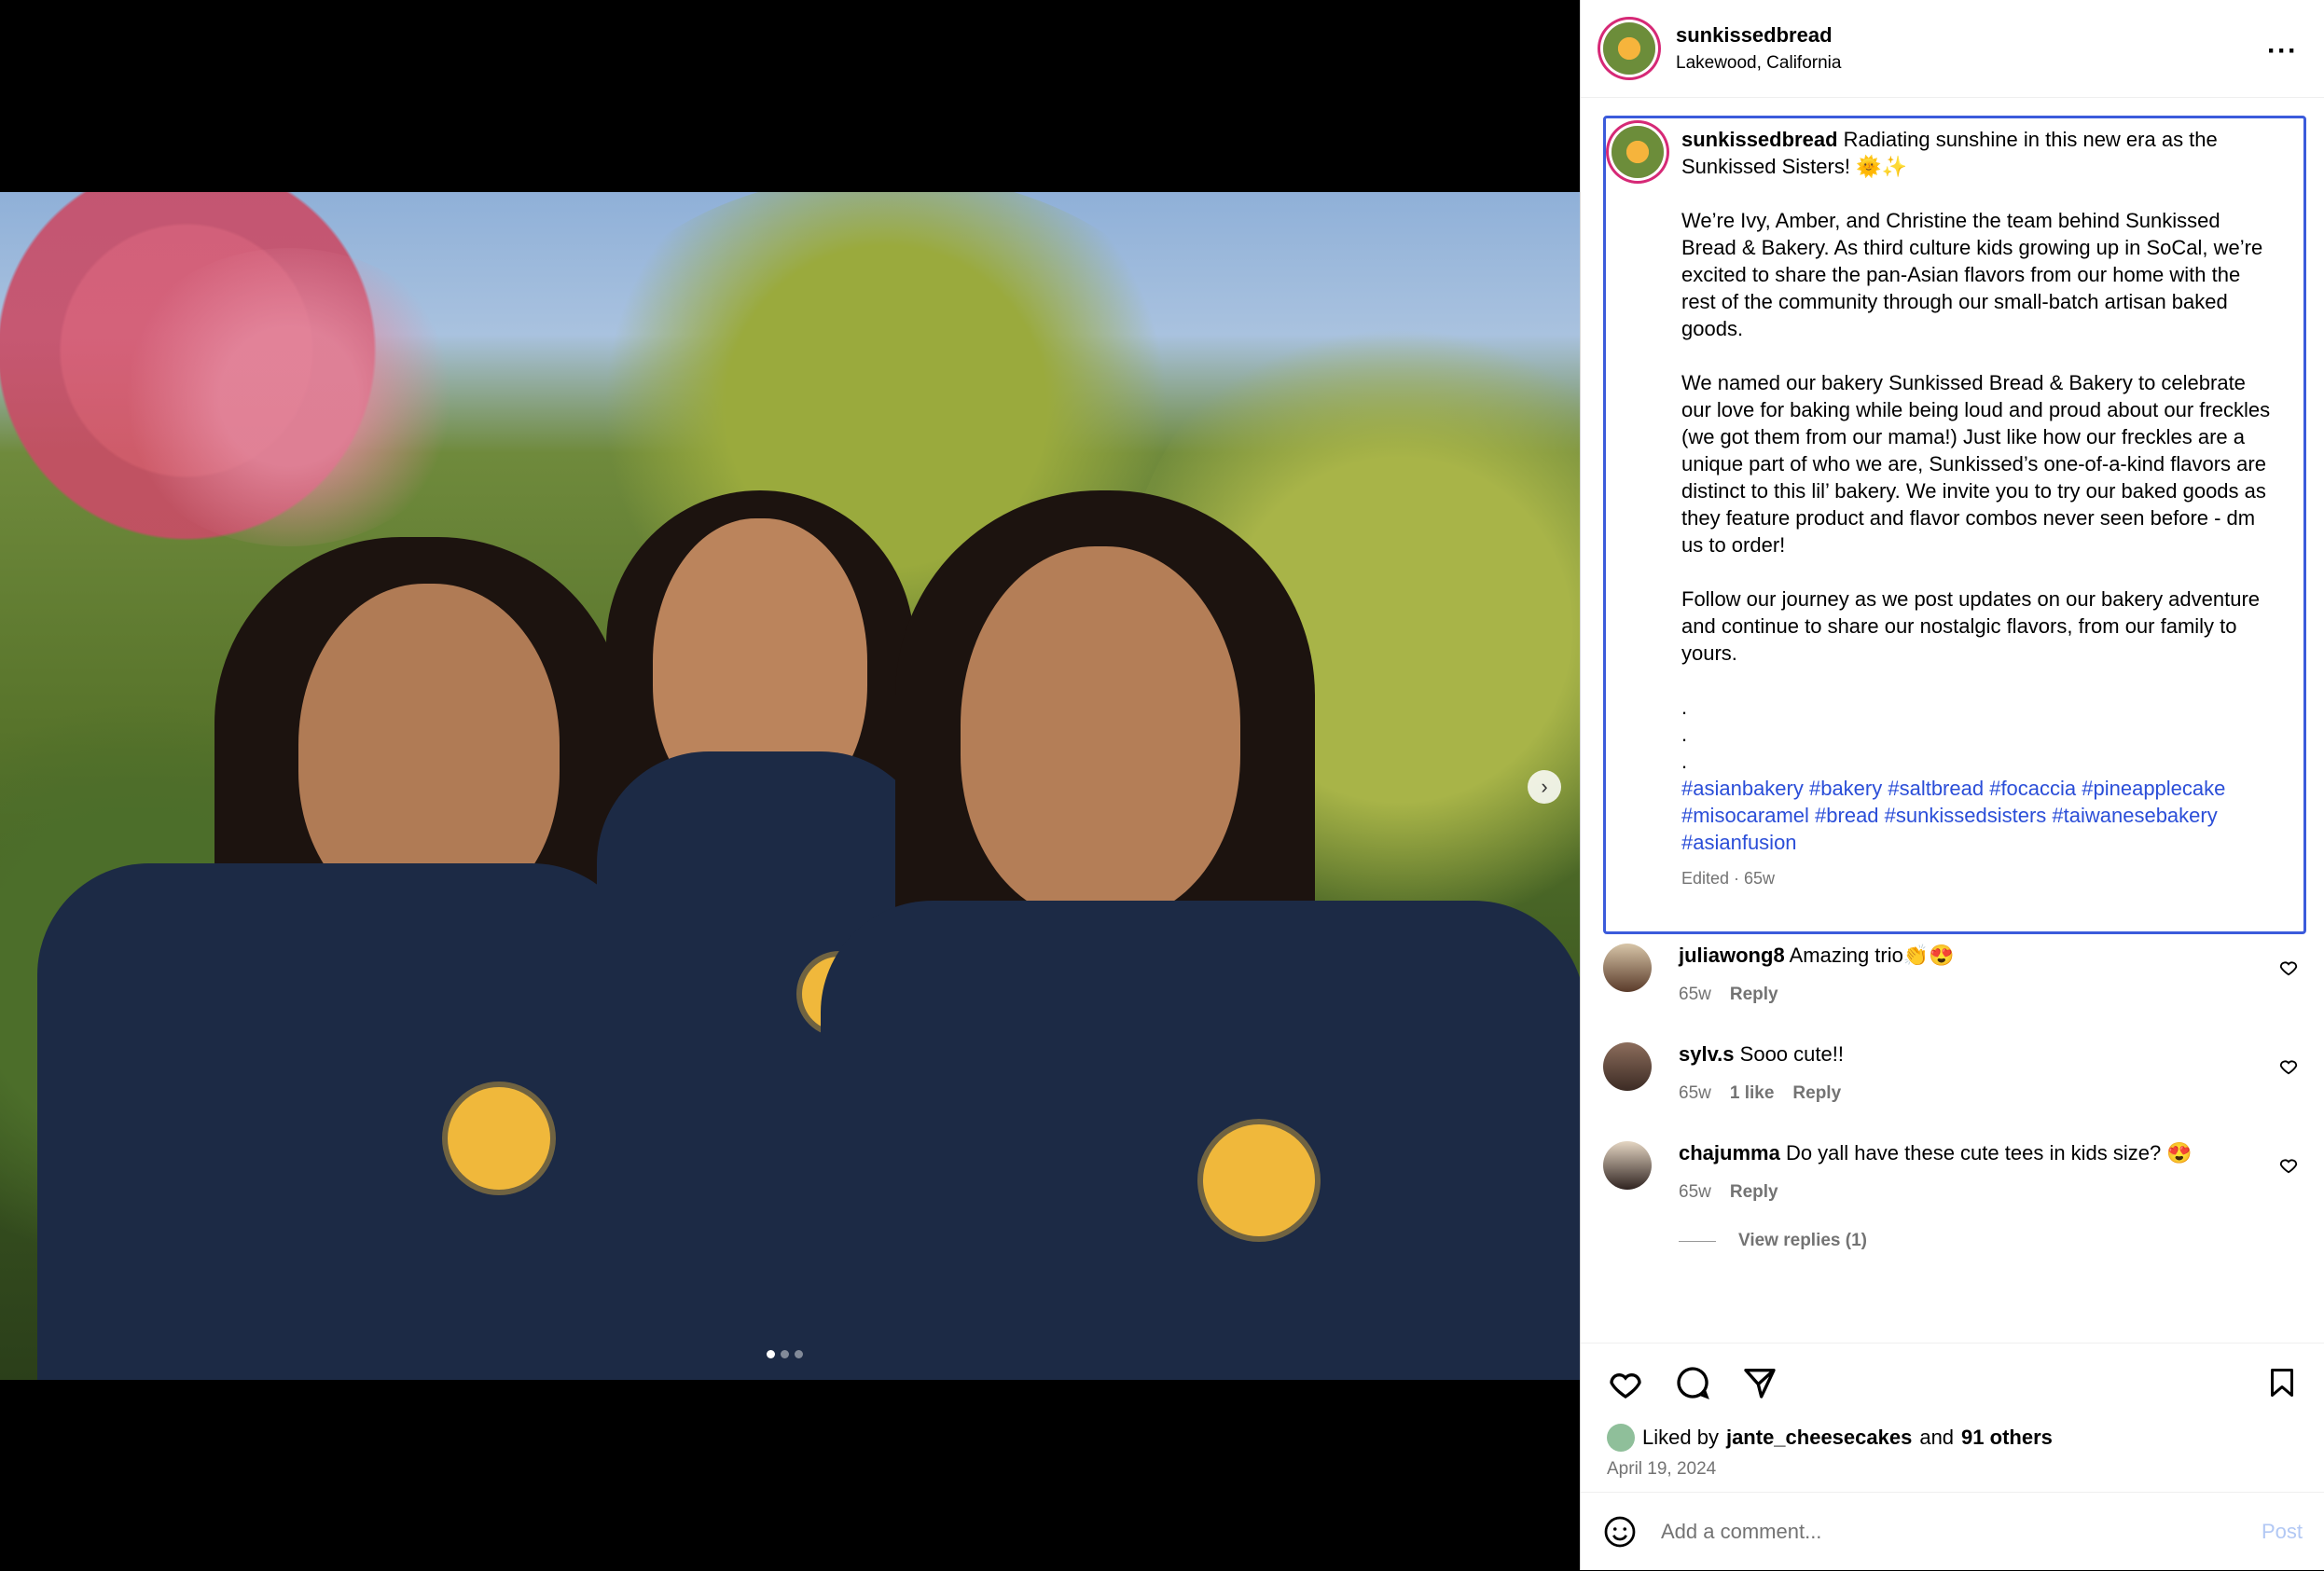 This screenshot has width=2324, height=1571. What do you see at coordinates (1802, 1240) in the screenshot?
I see `view-replies-label: View replies (1)` at bounding box center [1802, 1240].